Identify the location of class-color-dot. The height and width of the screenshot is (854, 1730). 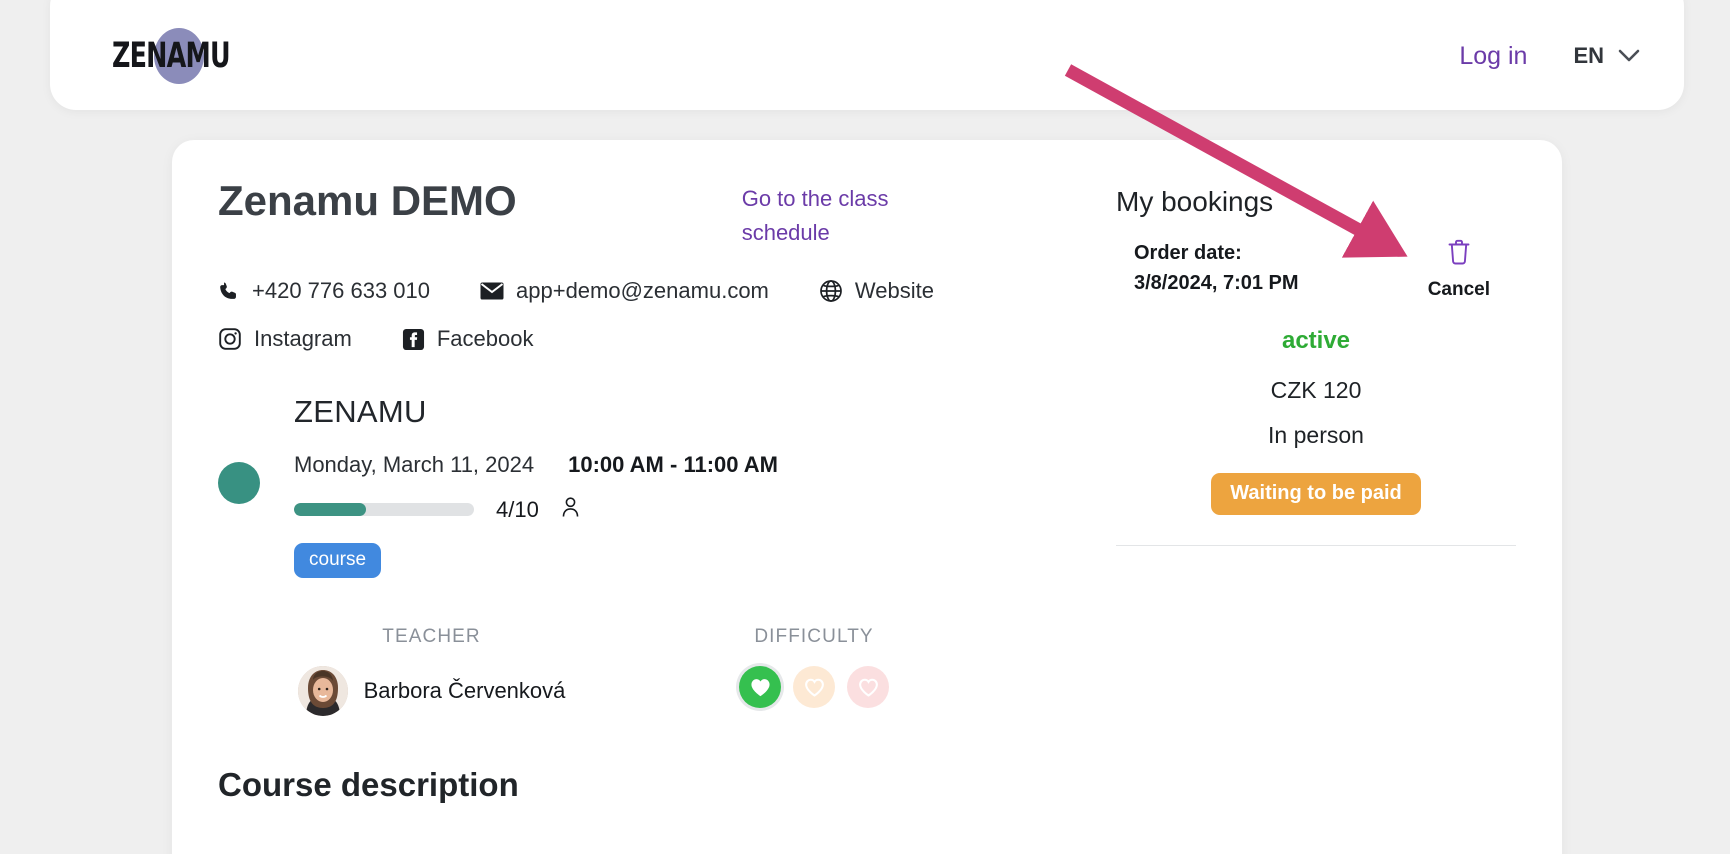
(239, 483).